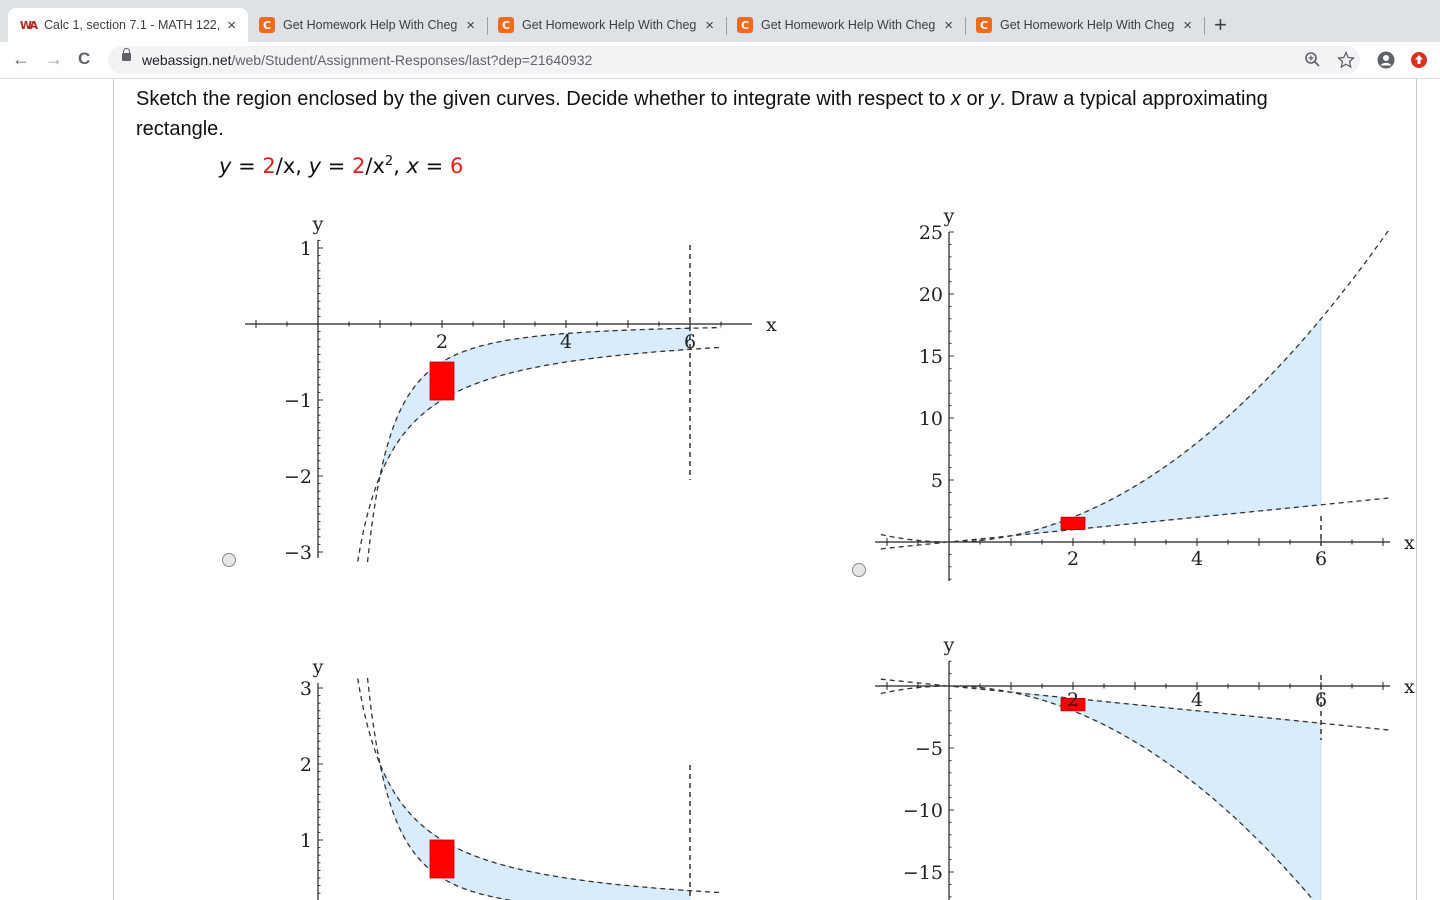 This screenshot has height=900, width=1440. I want to click on y-tick-label: 5, so click(937, 481).